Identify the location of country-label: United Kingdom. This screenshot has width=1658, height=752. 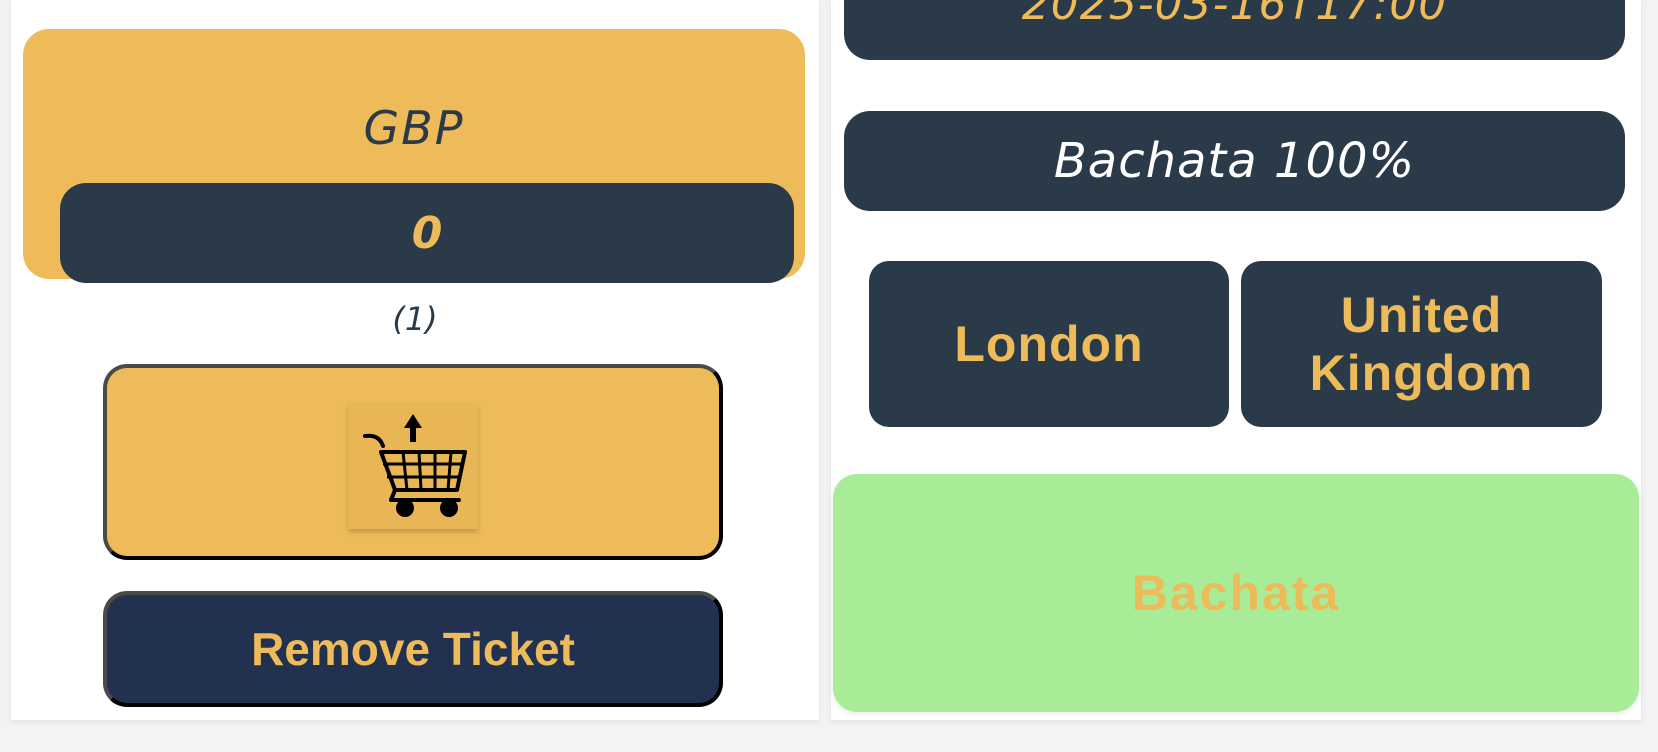
(1421, 344).